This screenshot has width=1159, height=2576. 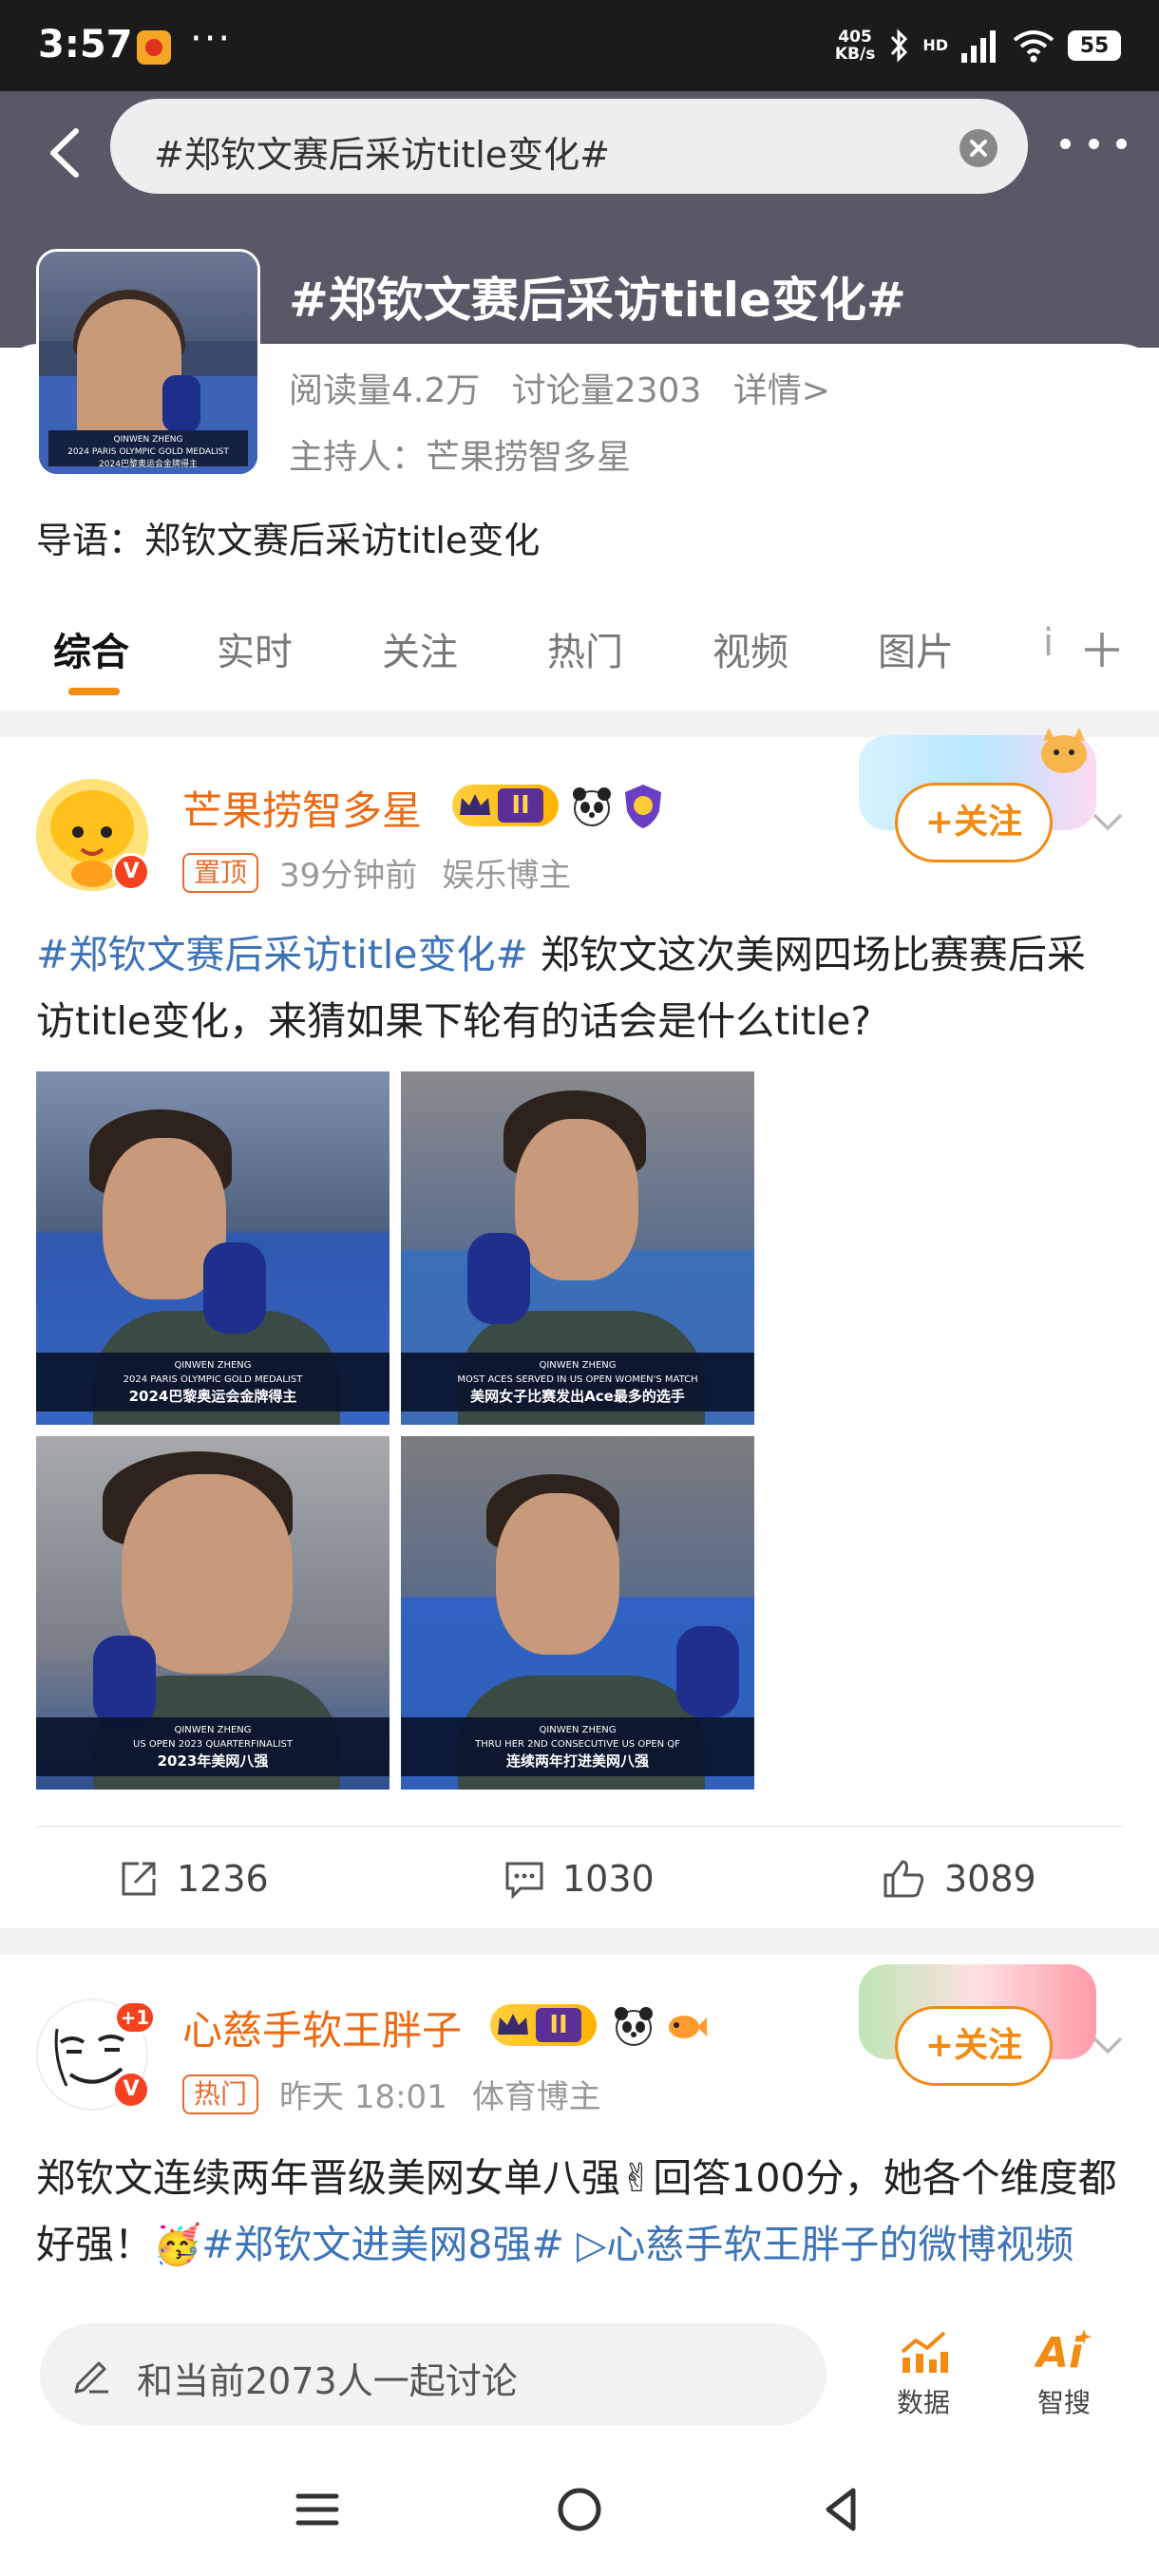 I want to click on discussion-count: 讨论量2303, so click(x=606, y=390).